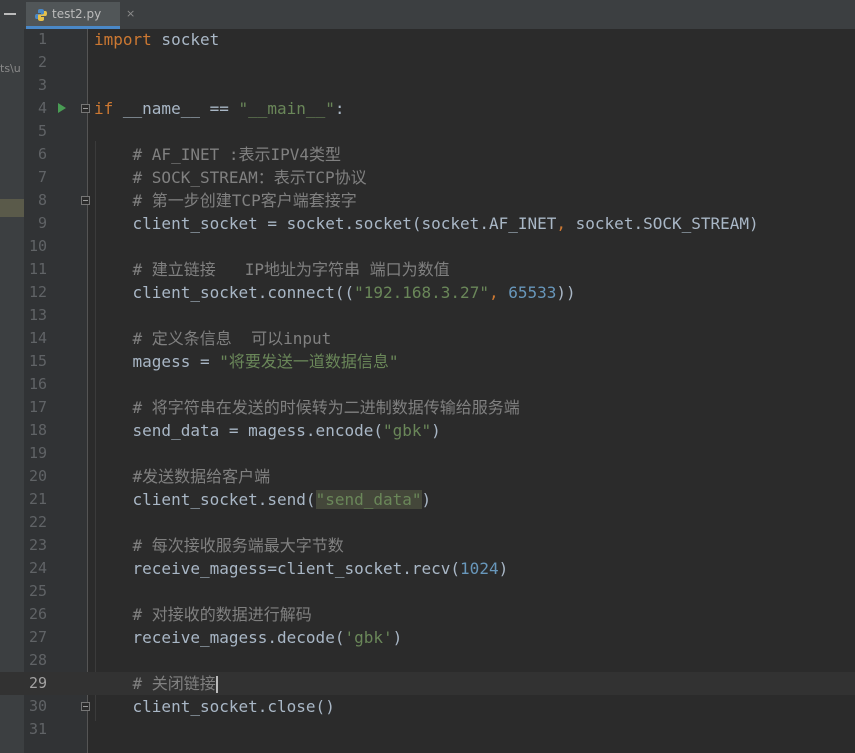  What do you see at coordinates (104, 108) in the screenshot?
I see `code-token: if` at bounding box center [104, 108].